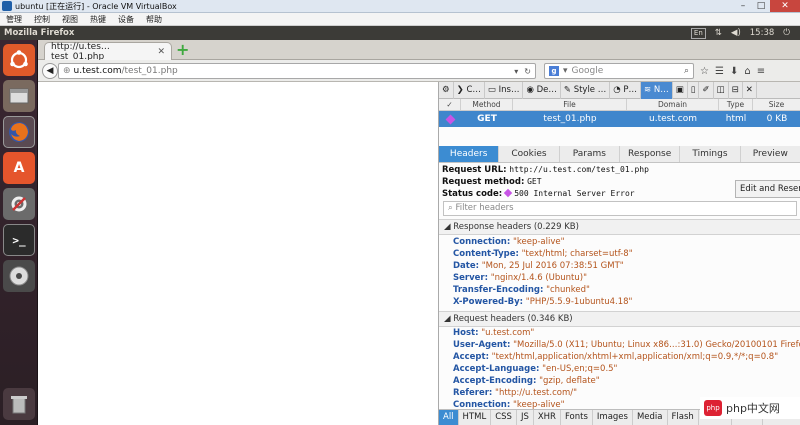 This screenshot has height=425, width=800. What do you see at coordinates (97, 71) in the screenshot?
I see `url-host: u.test.com` at bounding box center [97, 71].